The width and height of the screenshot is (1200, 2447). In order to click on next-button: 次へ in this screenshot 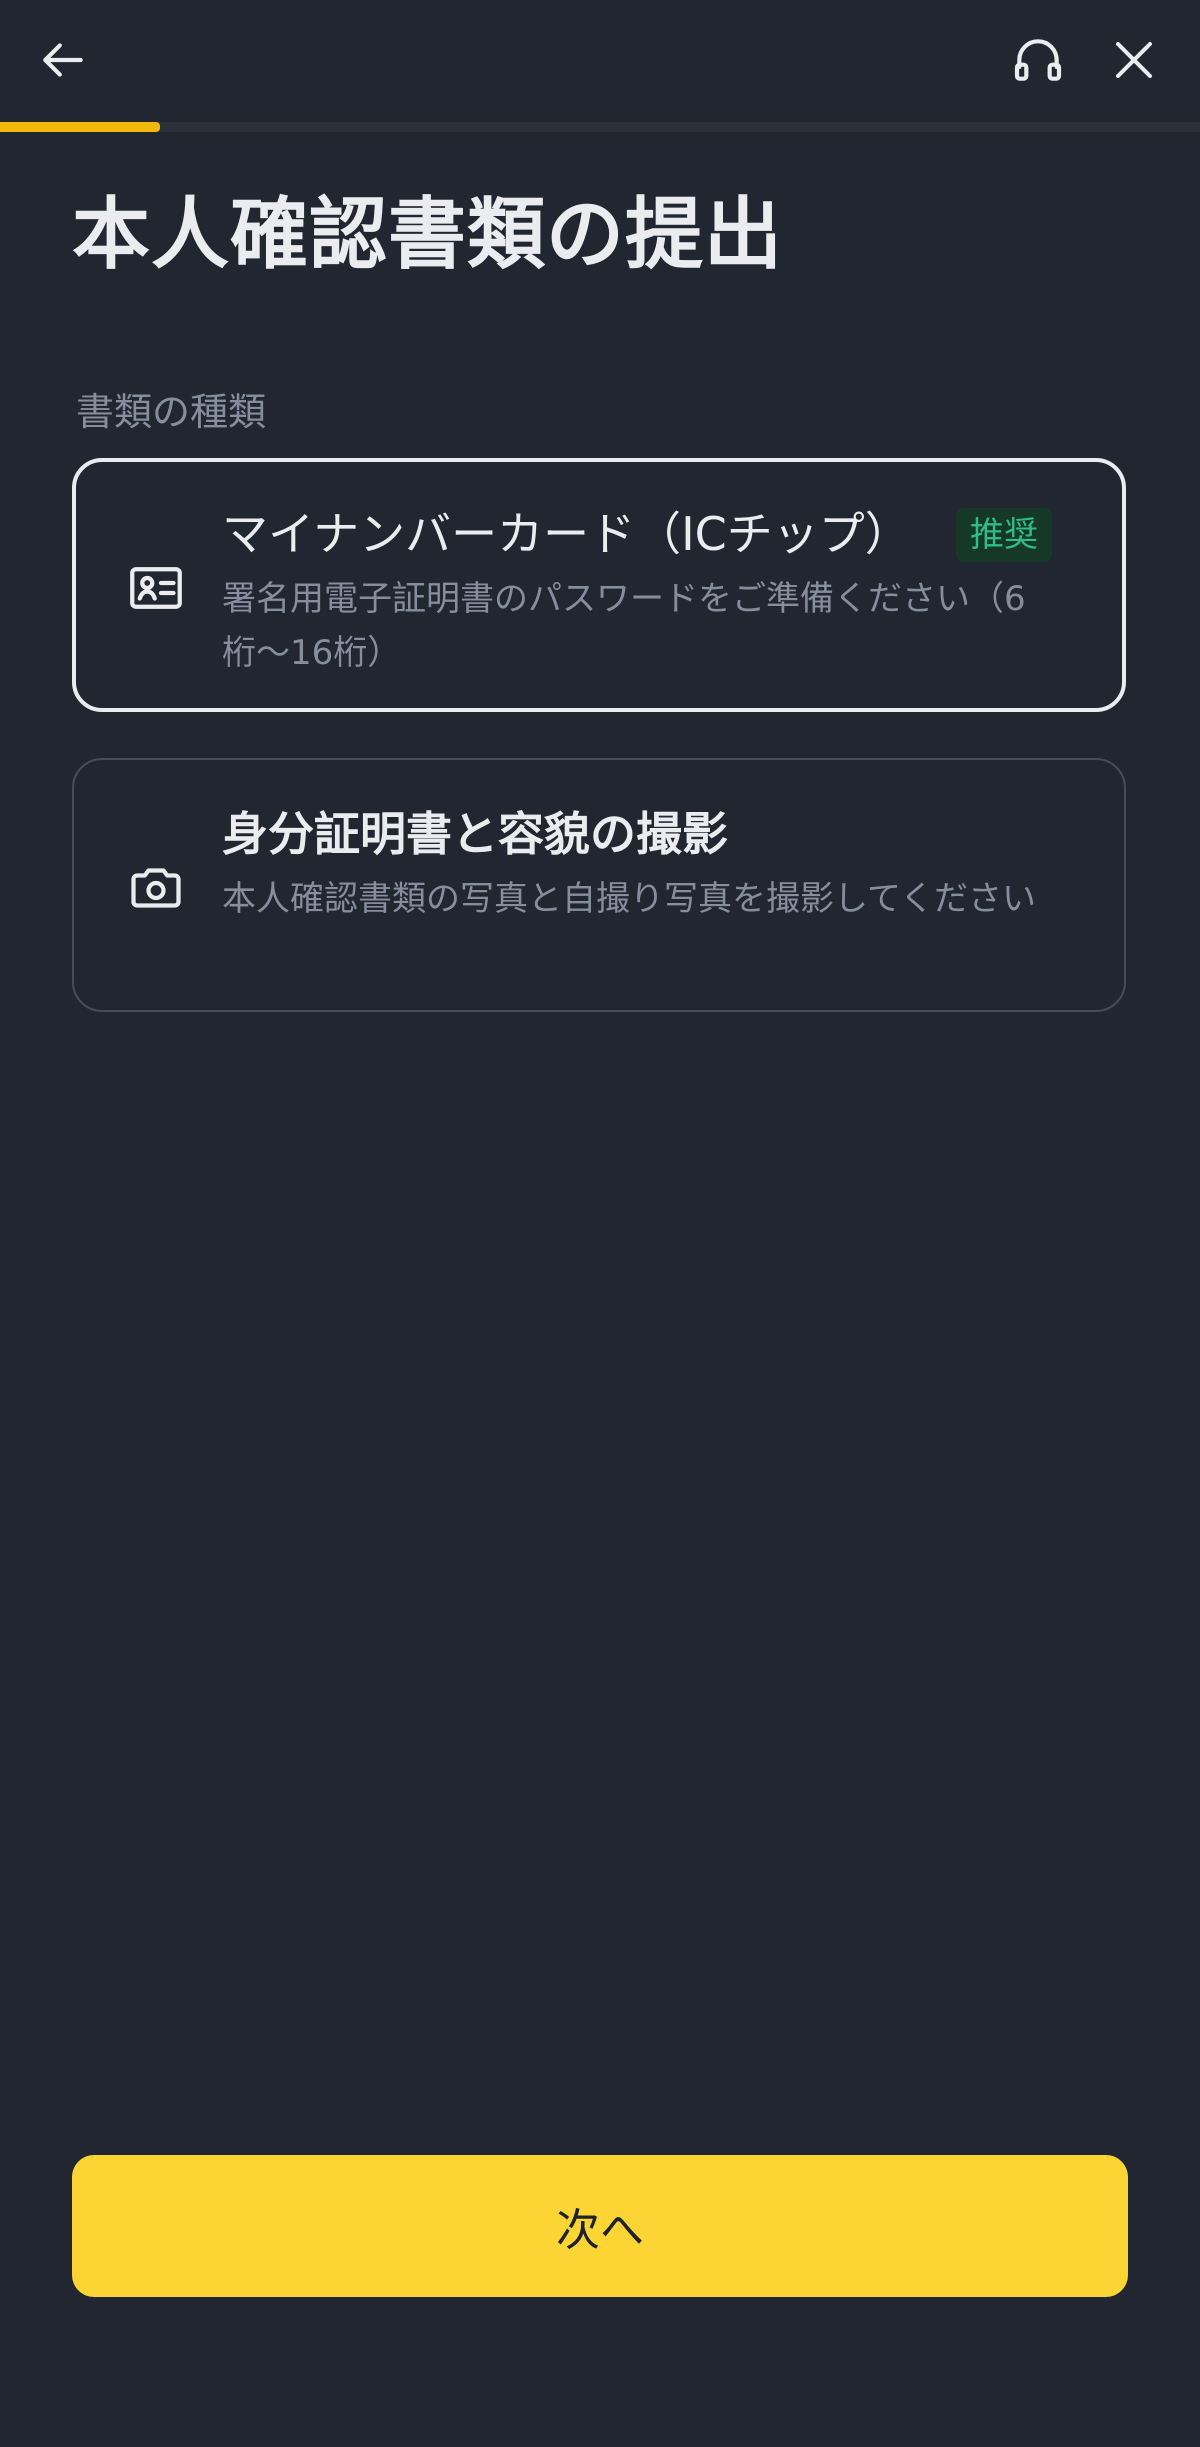, I will do `click(600, 2226)`.